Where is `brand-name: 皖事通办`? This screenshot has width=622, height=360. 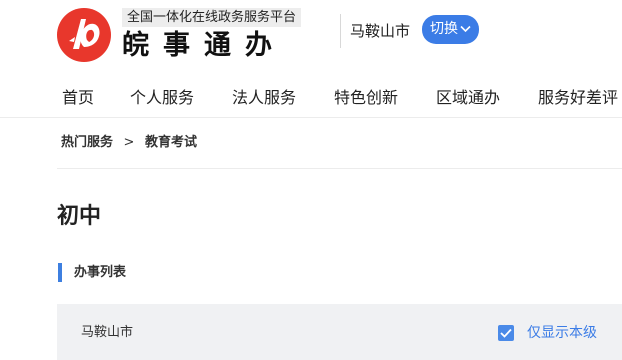 brand-name: 皖事通办 is located at coordinates (204, 46).